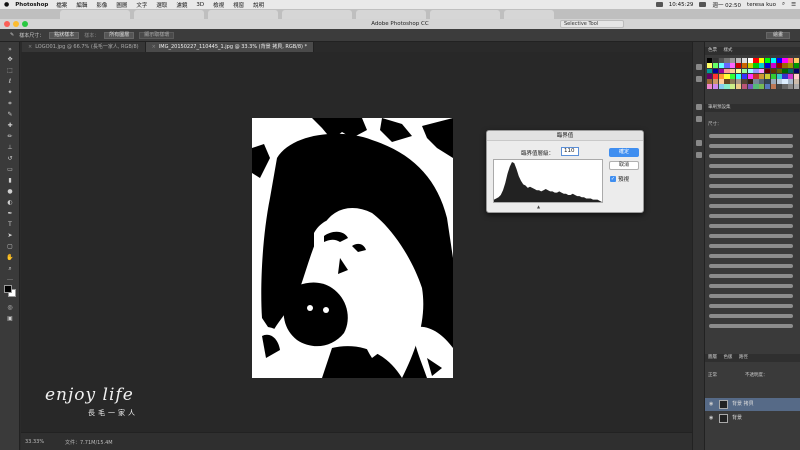 Image resolution: width=800 pixels, height=450 pixels. Describe the element at coordinates (61, 5) in the screenshot. I see `menu-file: 檔案` at that location.